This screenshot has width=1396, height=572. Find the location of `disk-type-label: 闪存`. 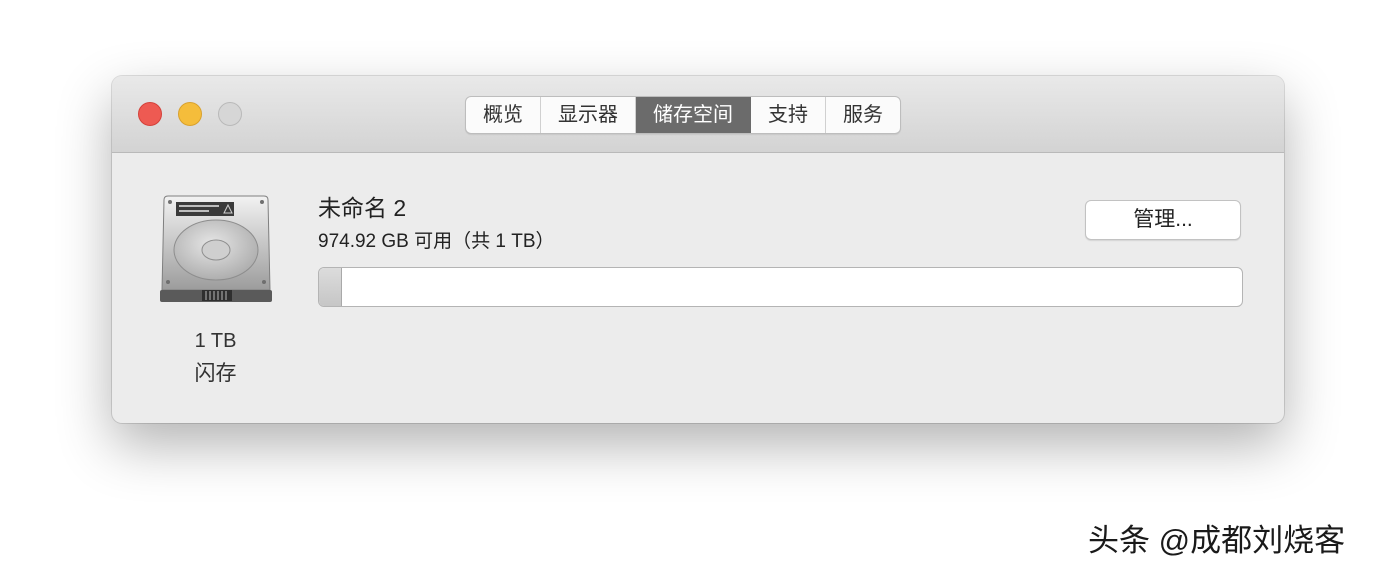

disk-type-label: 闪存 is located at coordinates (215, 373).